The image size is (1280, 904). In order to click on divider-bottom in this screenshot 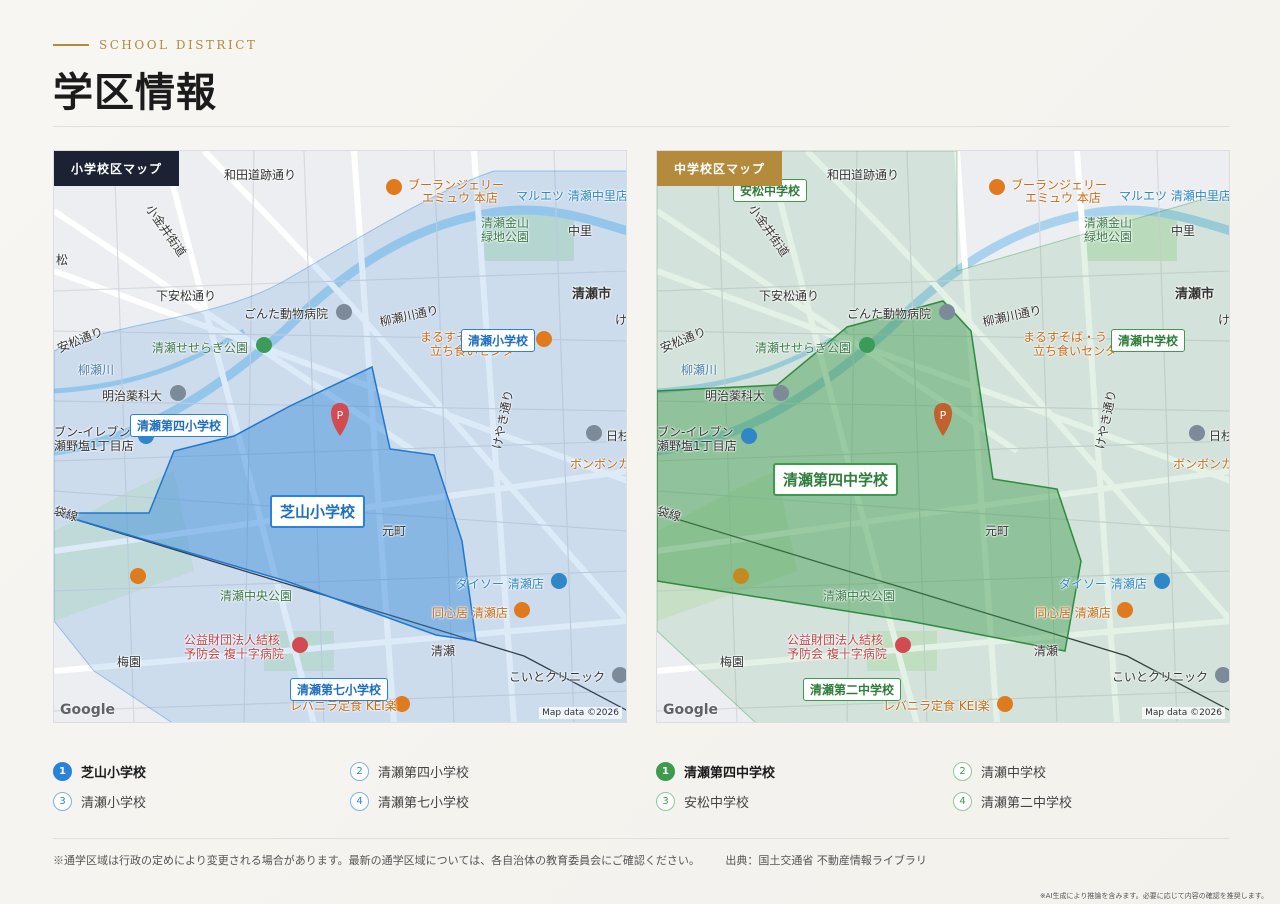, I will do `click(641, 838)`.